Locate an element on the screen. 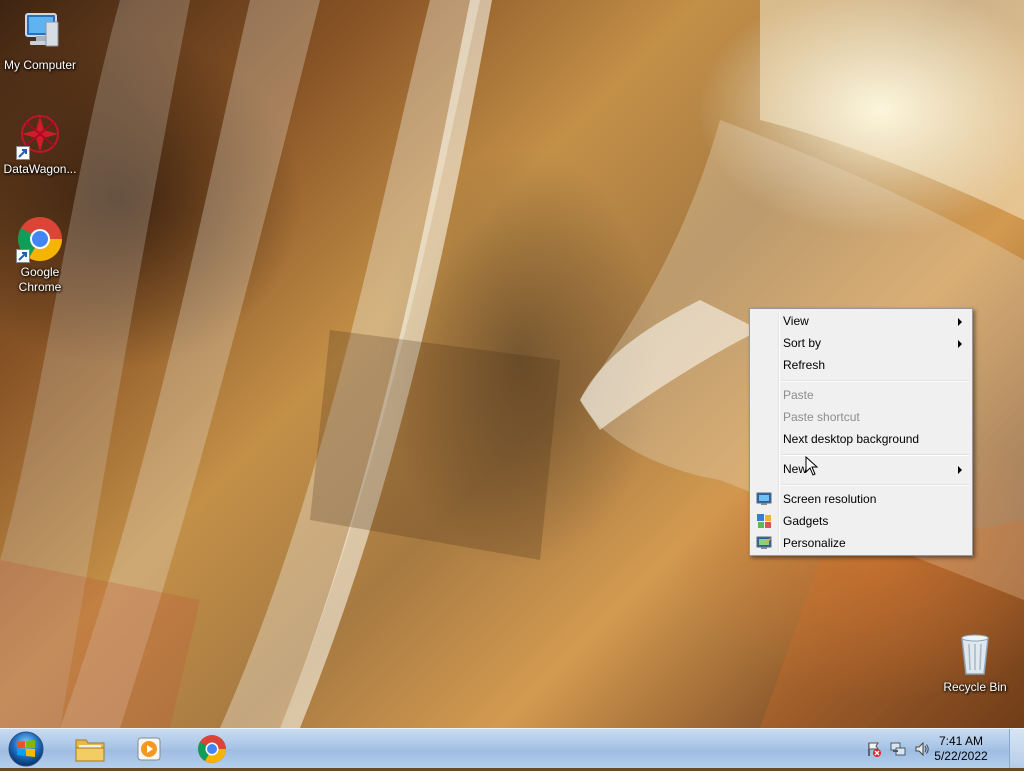 The width and height of the screenshot is (1024, 771). clock-date: 5/22/2022 is located at coordinates (961, 756).